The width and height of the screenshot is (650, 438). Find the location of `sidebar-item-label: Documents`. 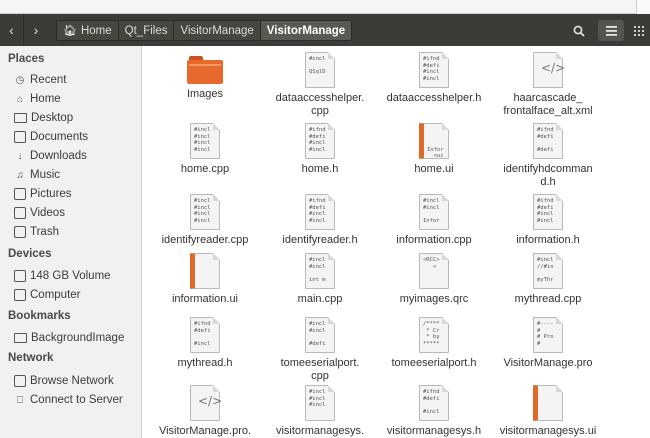

sidebar-item-label: Documents is located at coordinates (59, 137).